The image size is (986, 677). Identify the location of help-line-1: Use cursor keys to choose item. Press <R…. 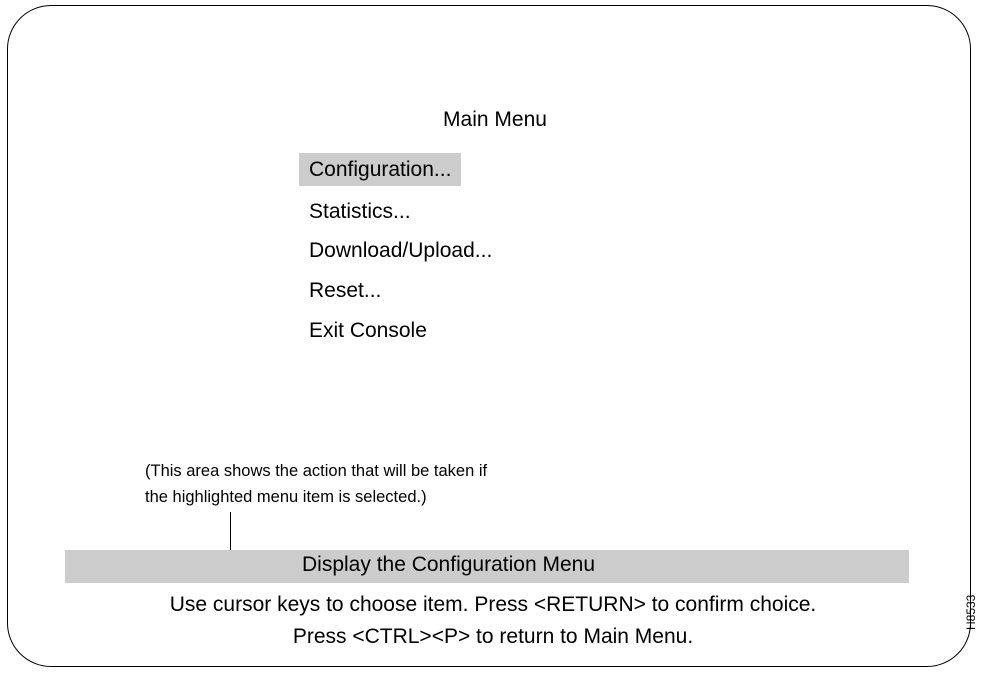
(493, 604).